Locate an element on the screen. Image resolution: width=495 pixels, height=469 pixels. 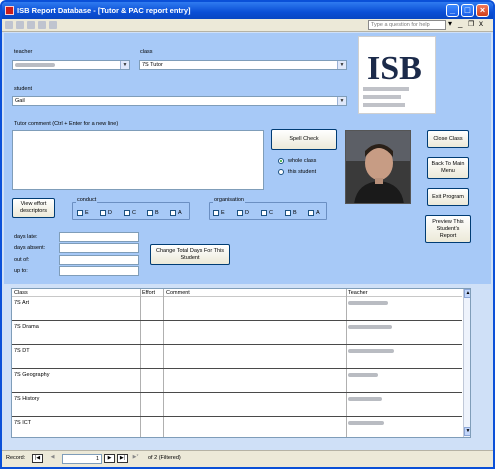
conduct-grade-c: C is located at coordinates (134, 213).